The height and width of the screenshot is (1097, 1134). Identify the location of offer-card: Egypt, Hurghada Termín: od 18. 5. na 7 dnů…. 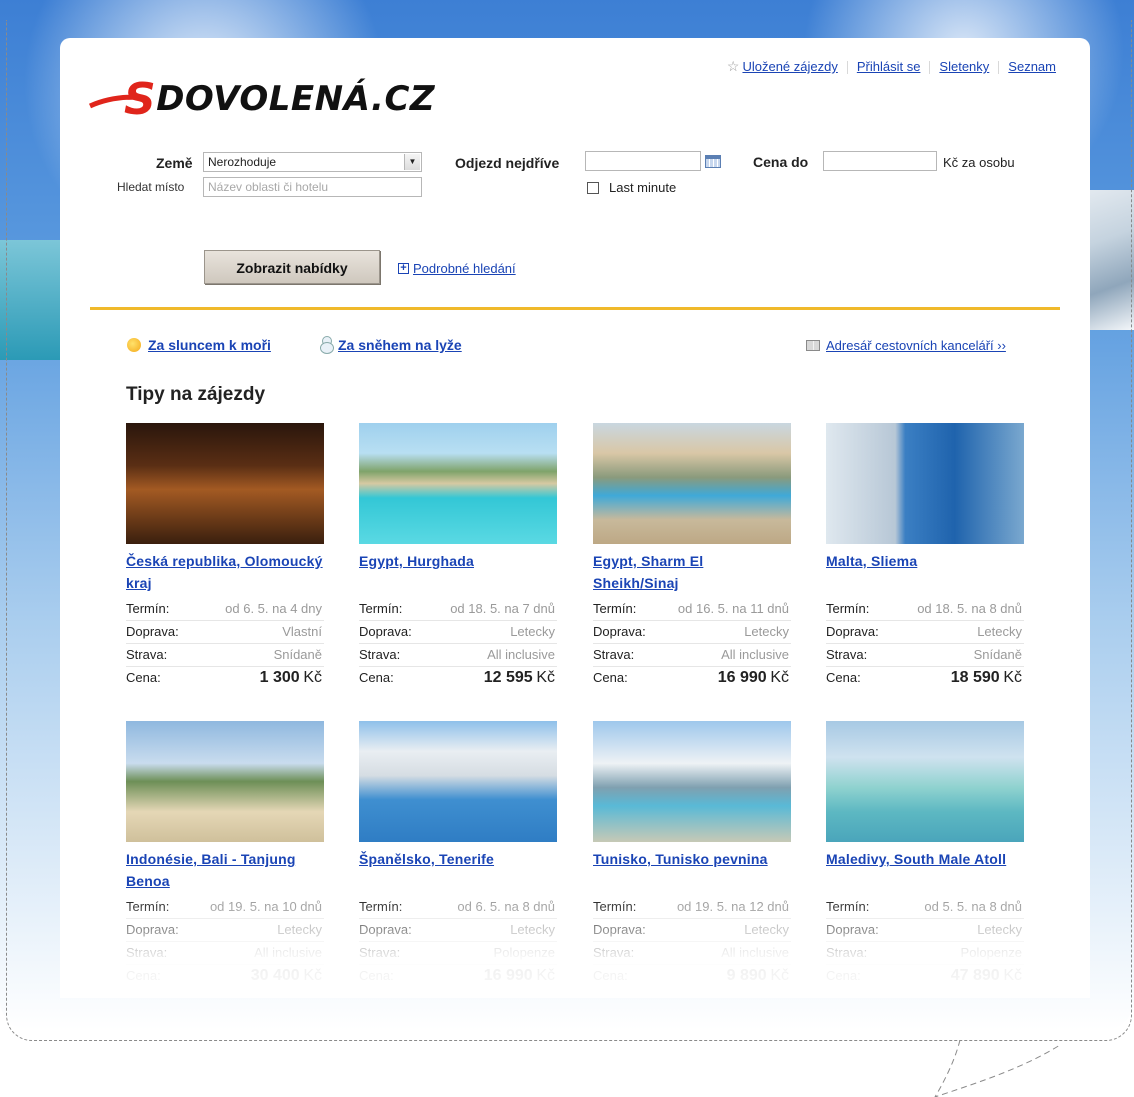
(458, 556).